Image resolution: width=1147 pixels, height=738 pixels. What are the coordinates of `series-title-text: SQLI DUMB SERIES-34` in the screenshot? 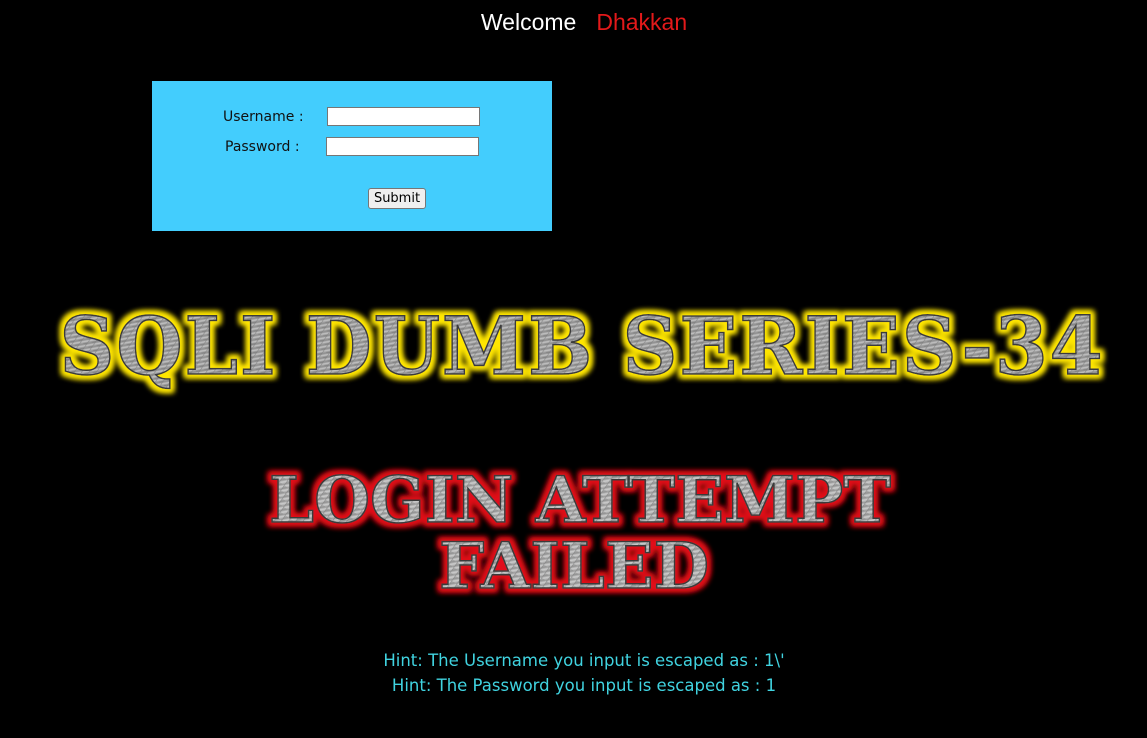 It's located at (582, 346).